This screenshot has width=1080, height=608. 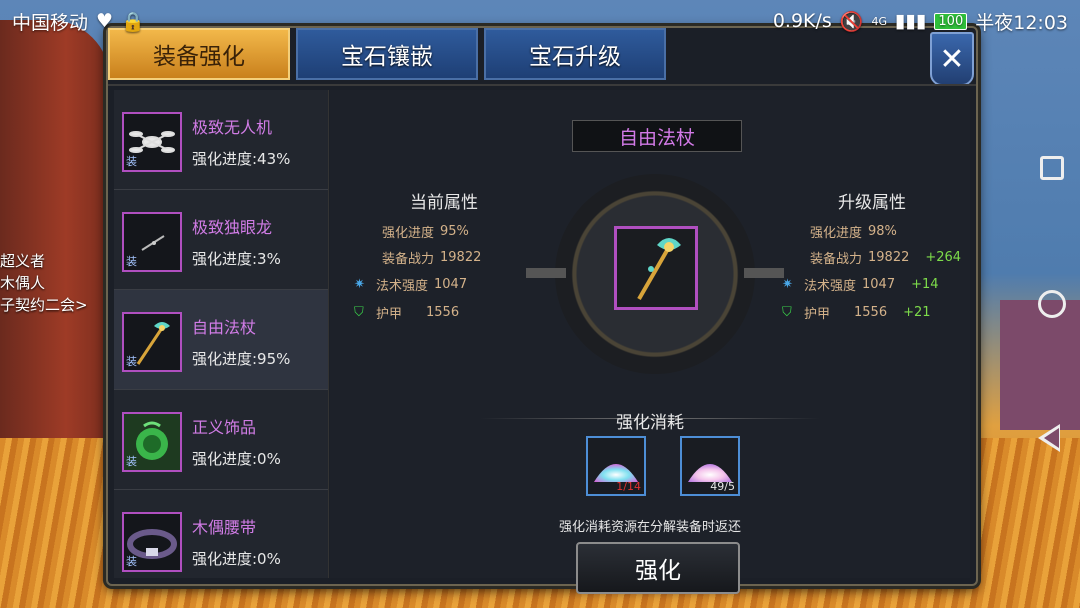 What do you see at coordinates (152, 542) in the screenshot?
I see `belt-icon: 装` at bounding box center [152, 542].